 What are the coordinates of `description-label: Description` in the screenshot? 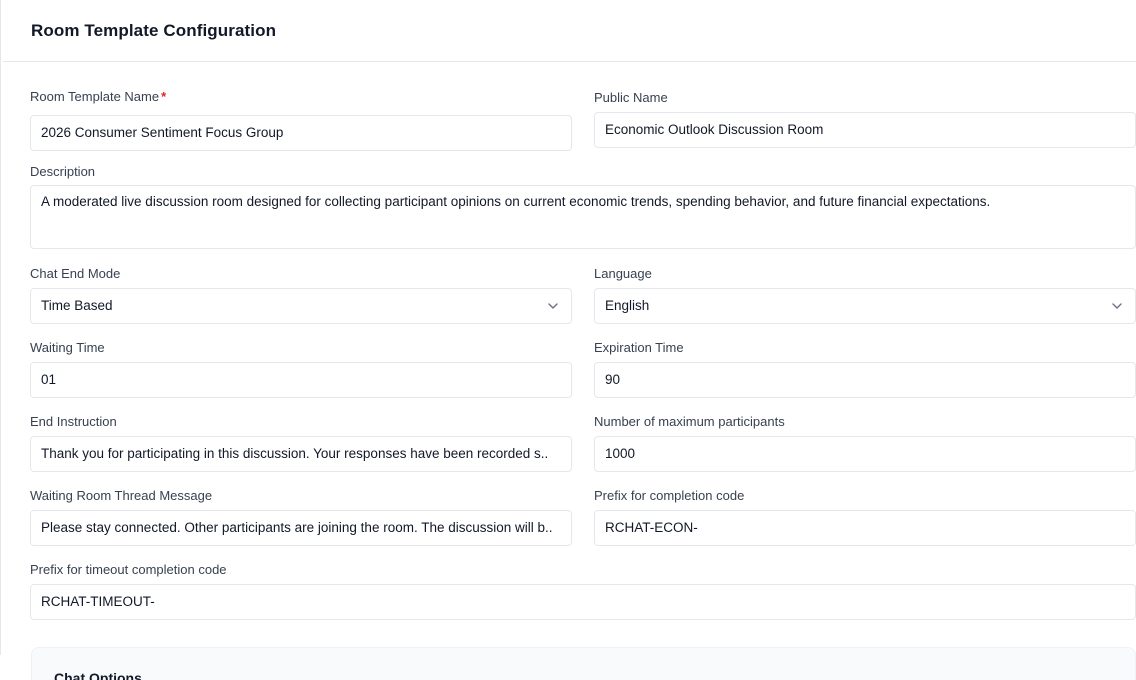 It's located at (63, 171).